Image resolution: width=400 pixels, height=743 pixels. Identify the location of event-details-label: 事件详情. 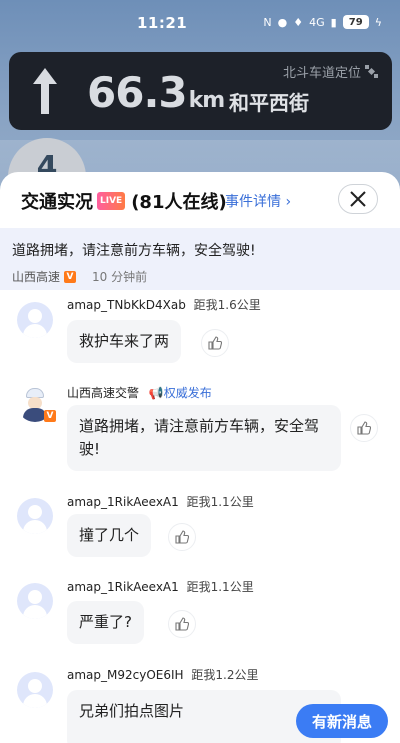
(253, 202).